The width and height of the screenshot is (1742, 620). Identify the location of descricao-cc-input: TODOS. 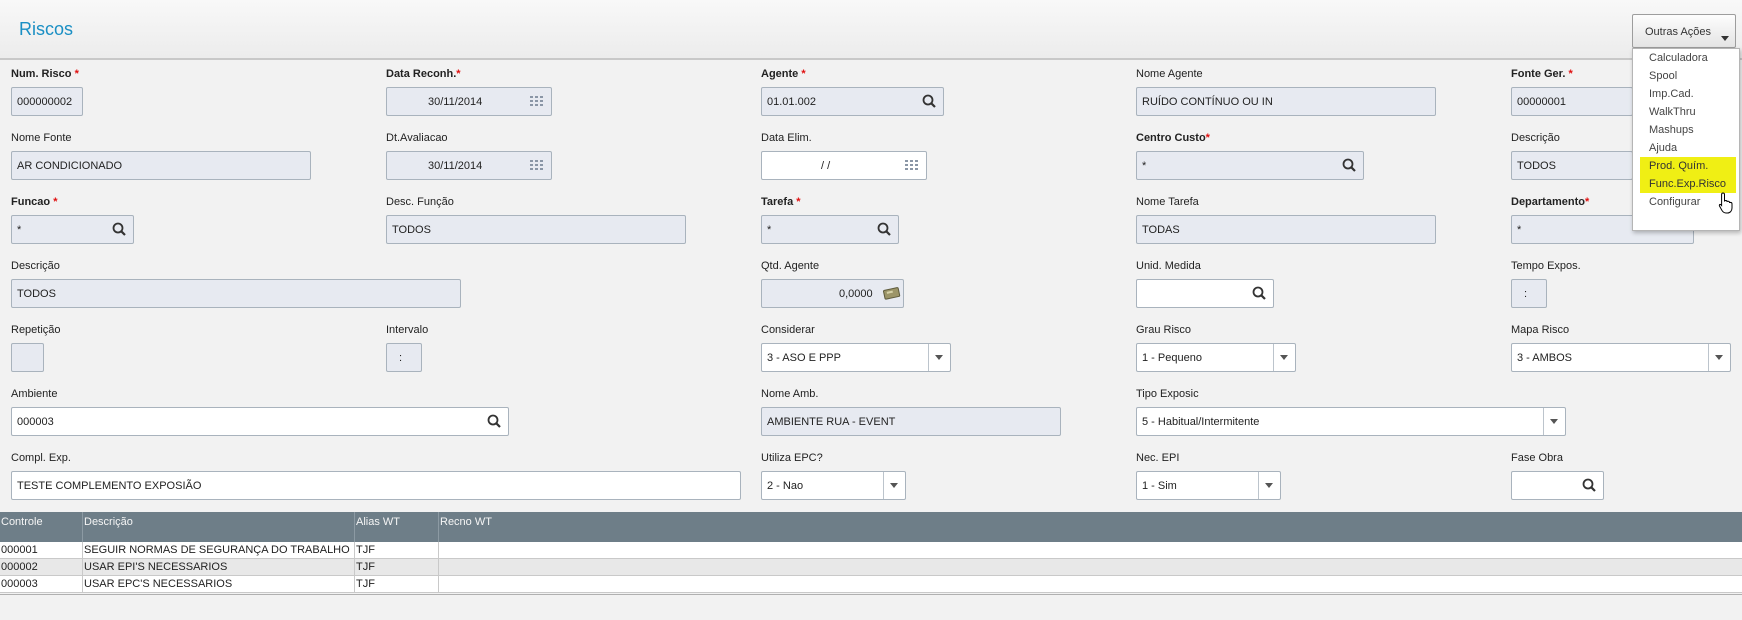
(1572, 165).